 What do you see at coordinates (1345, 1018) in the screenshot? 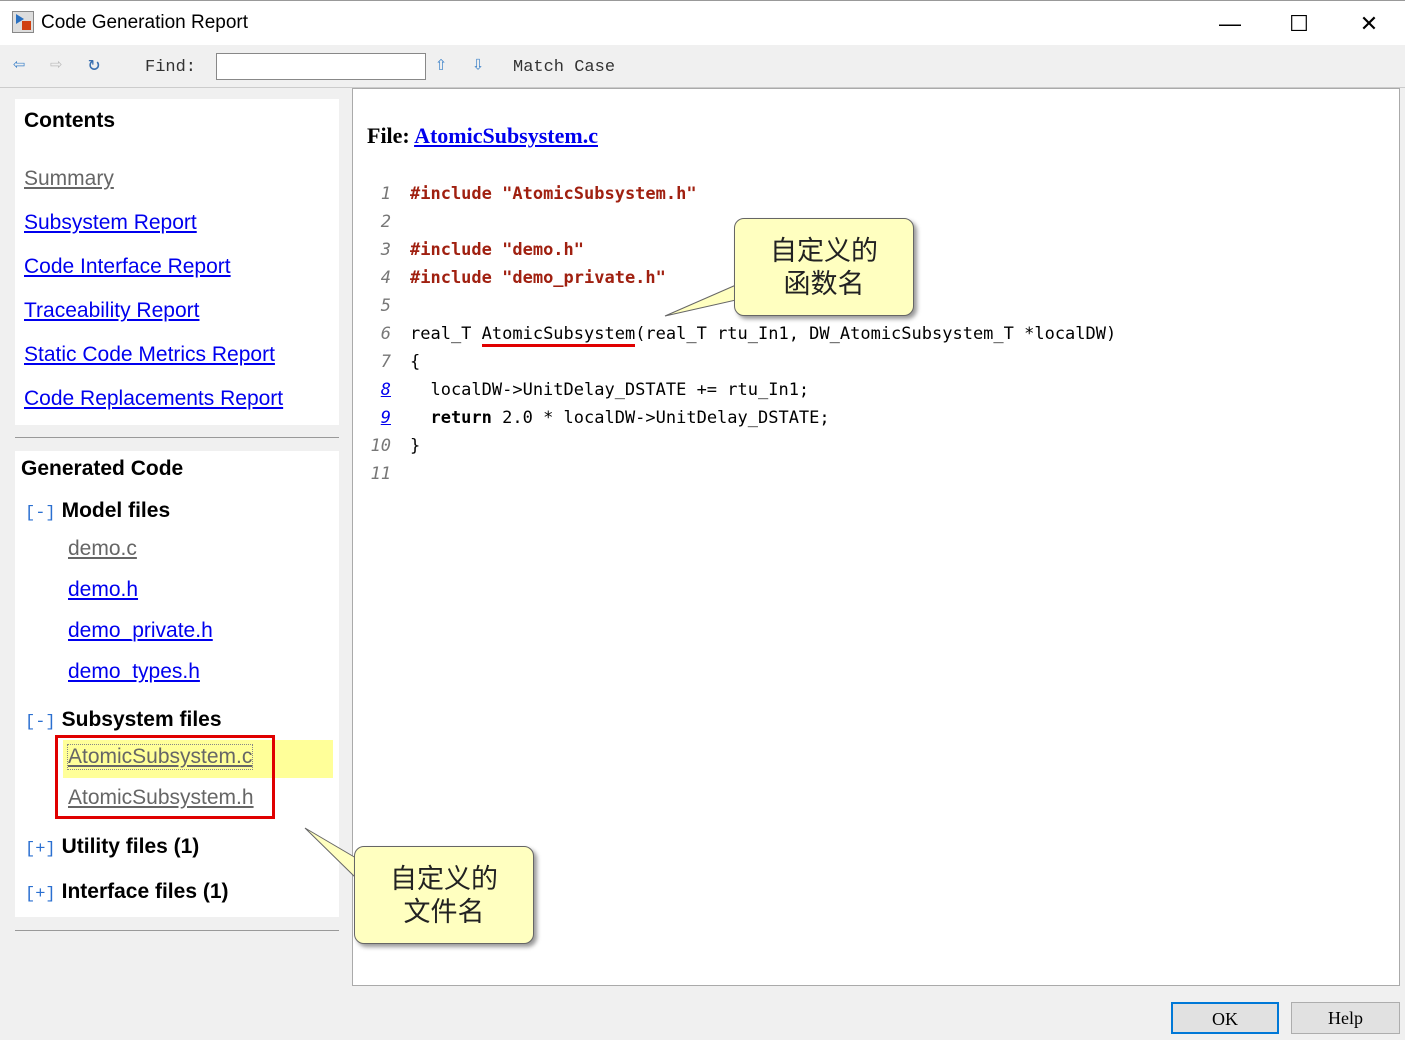
I see `help-button: Help` at bounding box center [1345, 1018].